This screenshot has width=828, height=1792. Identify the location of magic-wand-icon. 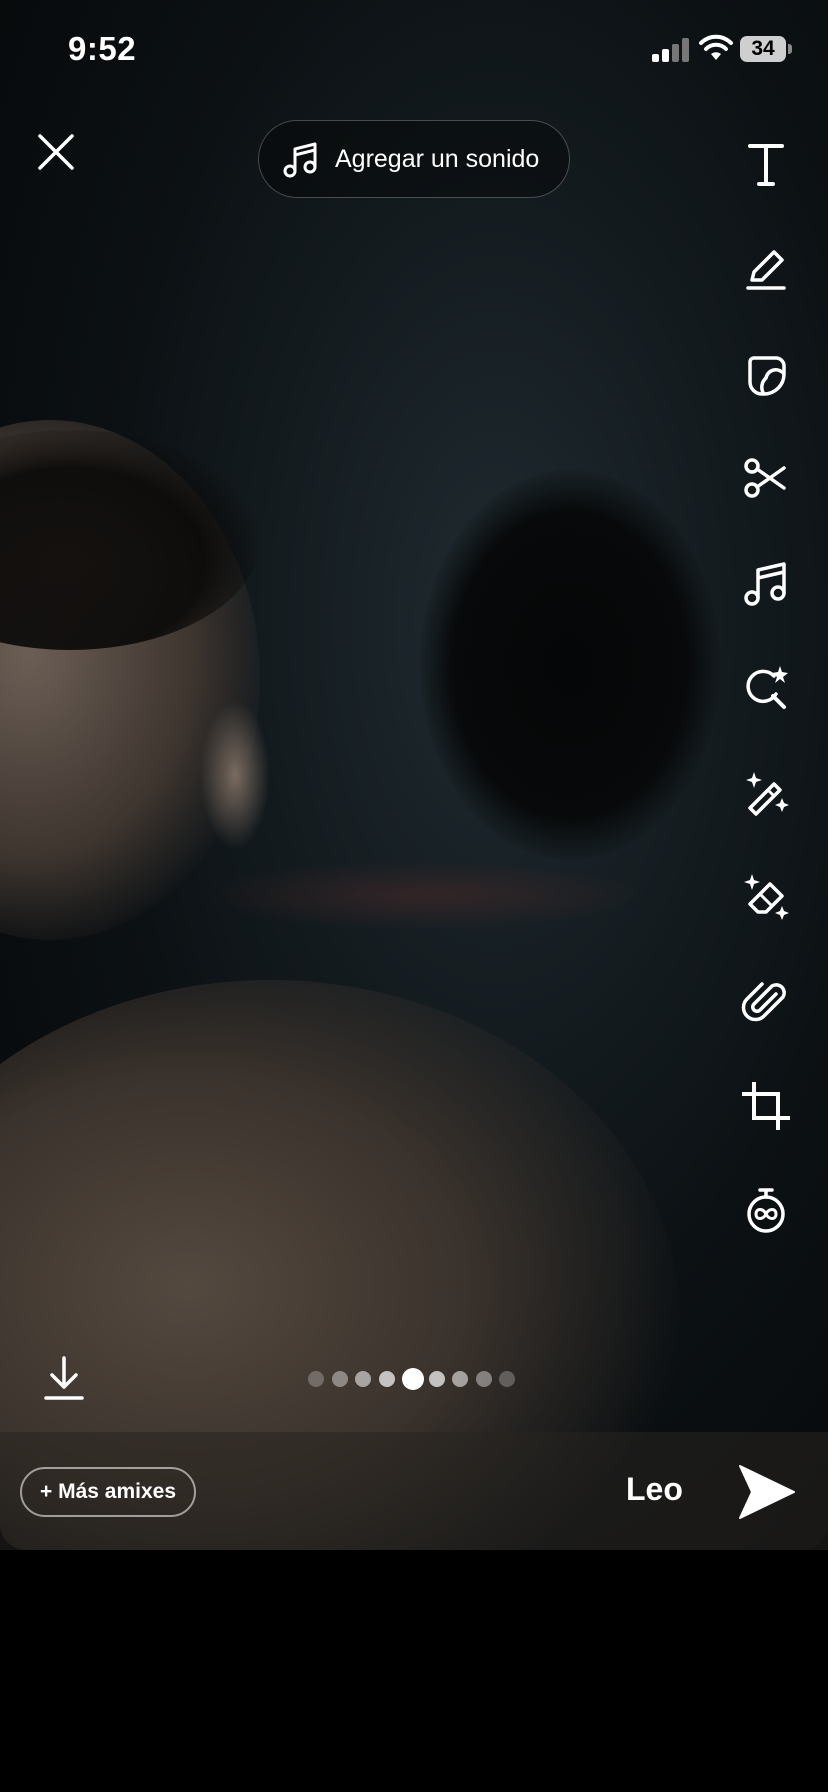
(767, 794).